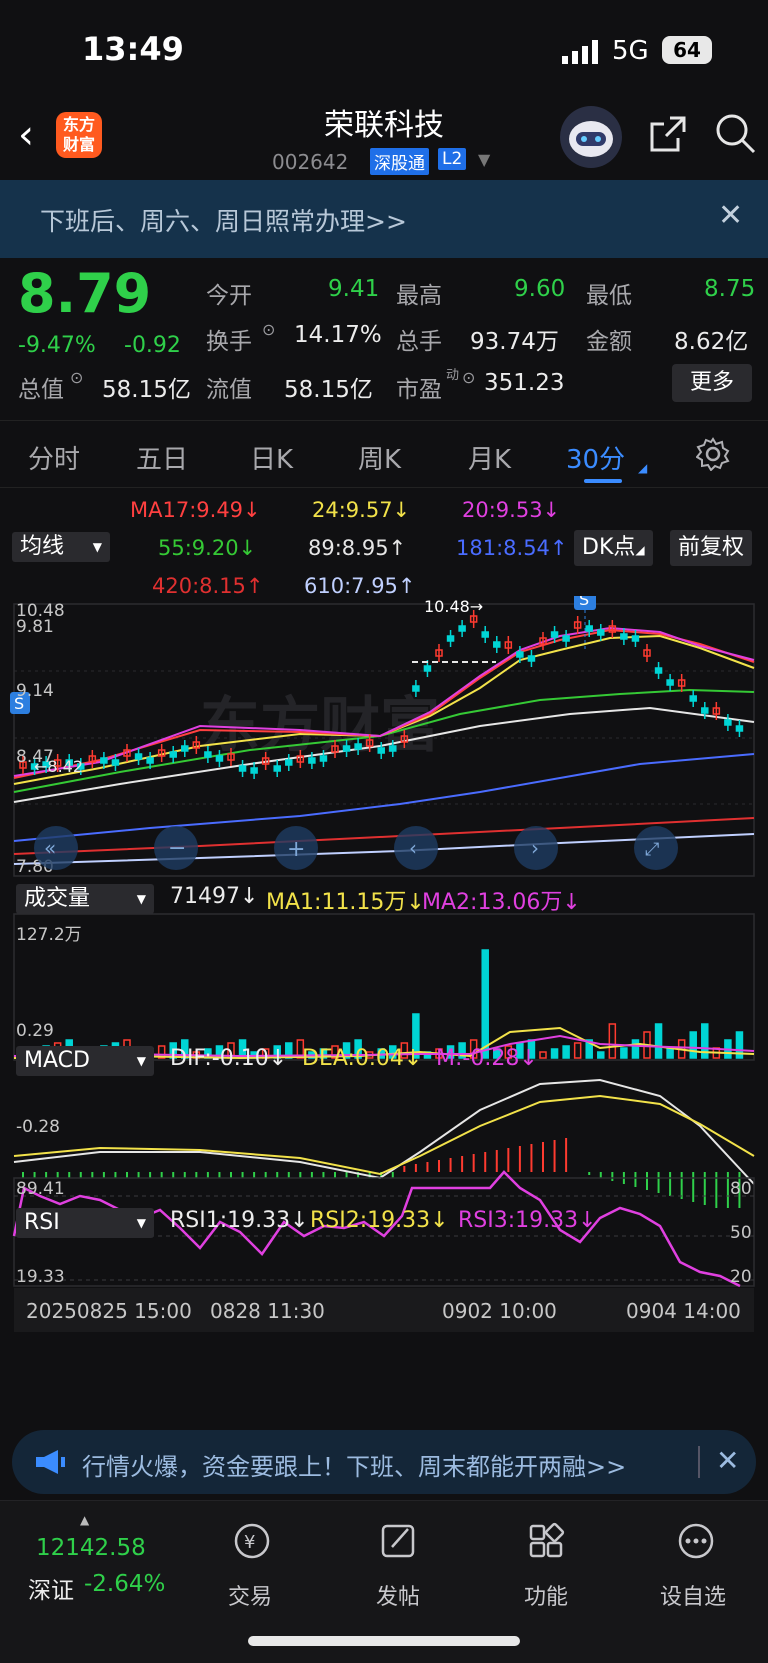 The height and width of the screenshot is (1663, 768). What do you see at coordinates (124, 1584) in the screenshot?
I see `index-change: -2.64%` at bounding box center [124, 1584].